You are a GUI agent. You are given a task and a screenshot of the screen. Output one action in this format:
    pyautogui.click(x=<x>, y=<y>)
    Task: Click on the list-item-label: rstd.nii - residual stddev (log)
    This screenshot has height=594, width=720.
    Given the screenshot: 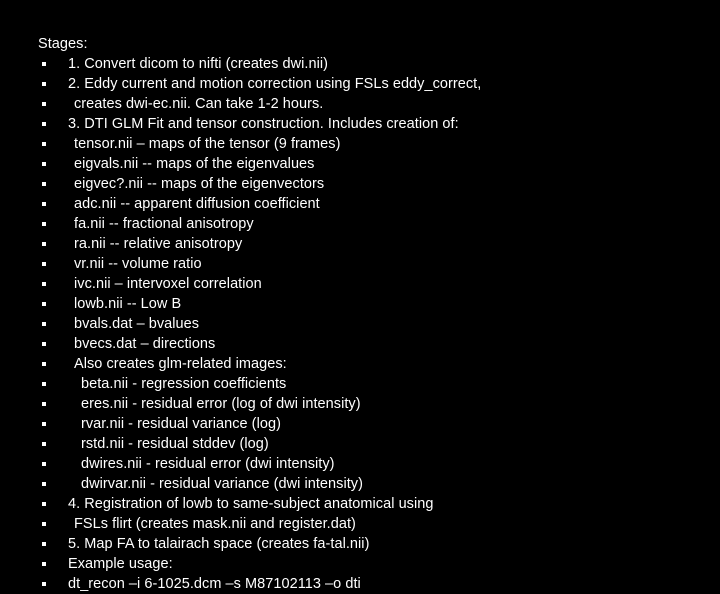 What is the action you would take?
    pyautogui.click(x=175, y=444)
    